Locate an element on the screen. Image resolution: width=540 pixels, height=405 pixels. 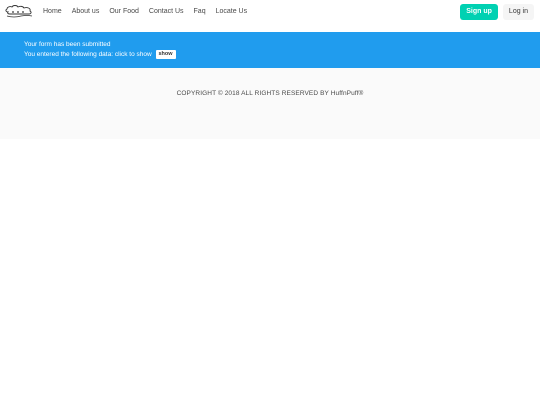
copyright-text: COPYRIGHT © 2018 ALL RIGHTS RESERVED BY is located at coordinates (253, 93).